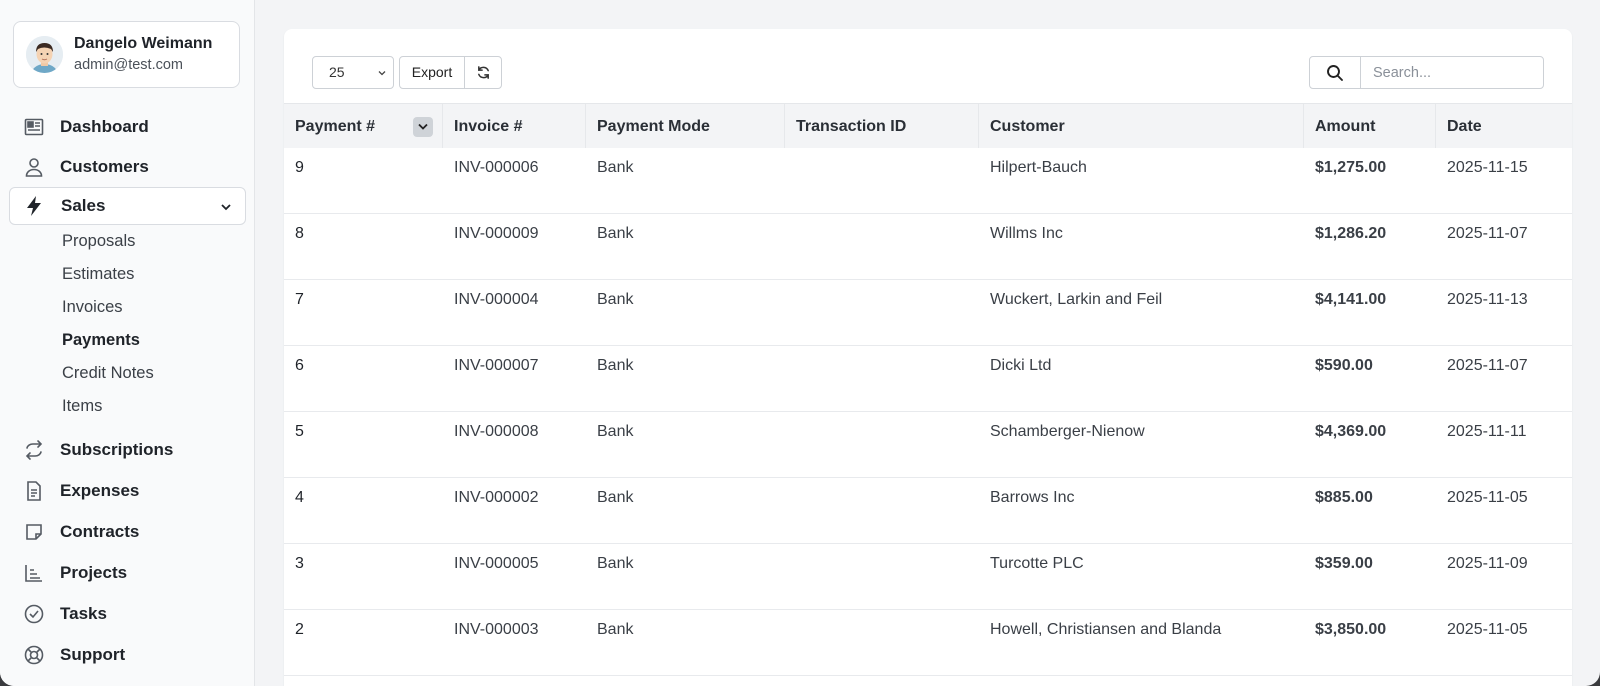 Image resolution: width=1600 pixels, height=686 pixels. I want to click on cell-amount: $359.00, so click(1344, 563).